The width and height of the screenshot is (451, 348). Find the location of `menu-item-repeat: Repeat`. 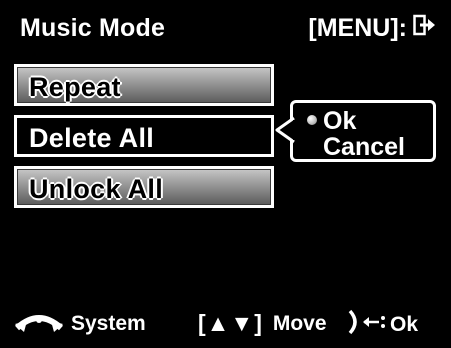

menu-item-repeat: Repeat is located at coordinates (144, 85).